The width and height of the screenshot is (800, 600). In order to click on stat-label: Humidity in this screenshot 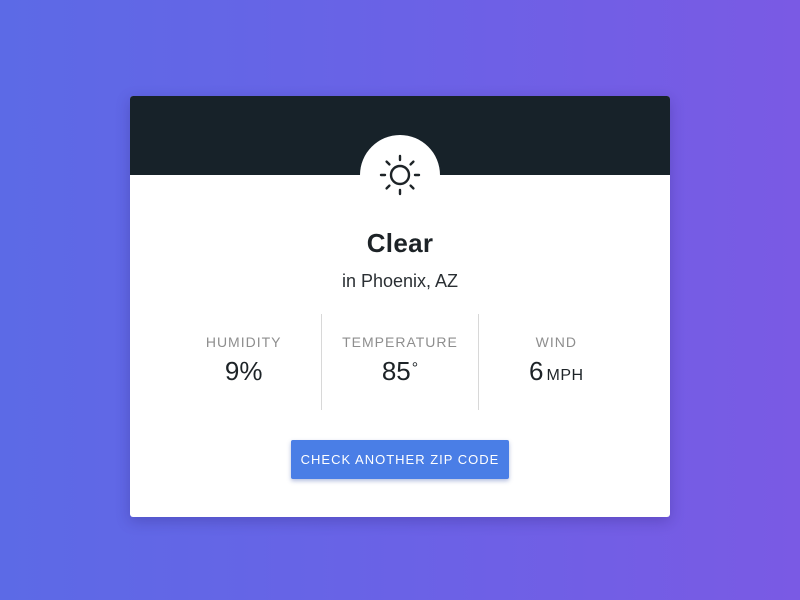, I will do `click(243, 342)`.